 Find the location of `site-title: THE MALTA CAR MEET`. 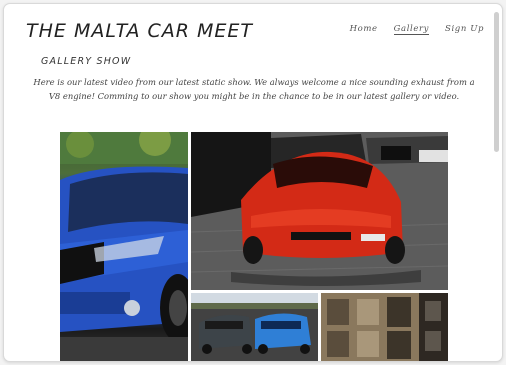

site-title: THE MALTA CAR MEET is located at coordinates (139, 31).